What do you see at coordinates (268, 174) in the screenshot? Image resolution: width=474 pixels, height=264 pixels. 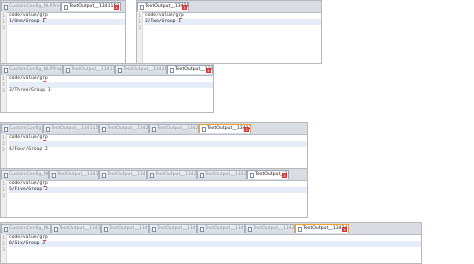 I see `tab: TextOutput__1342352.txtx` at bounding box center [268, 174].